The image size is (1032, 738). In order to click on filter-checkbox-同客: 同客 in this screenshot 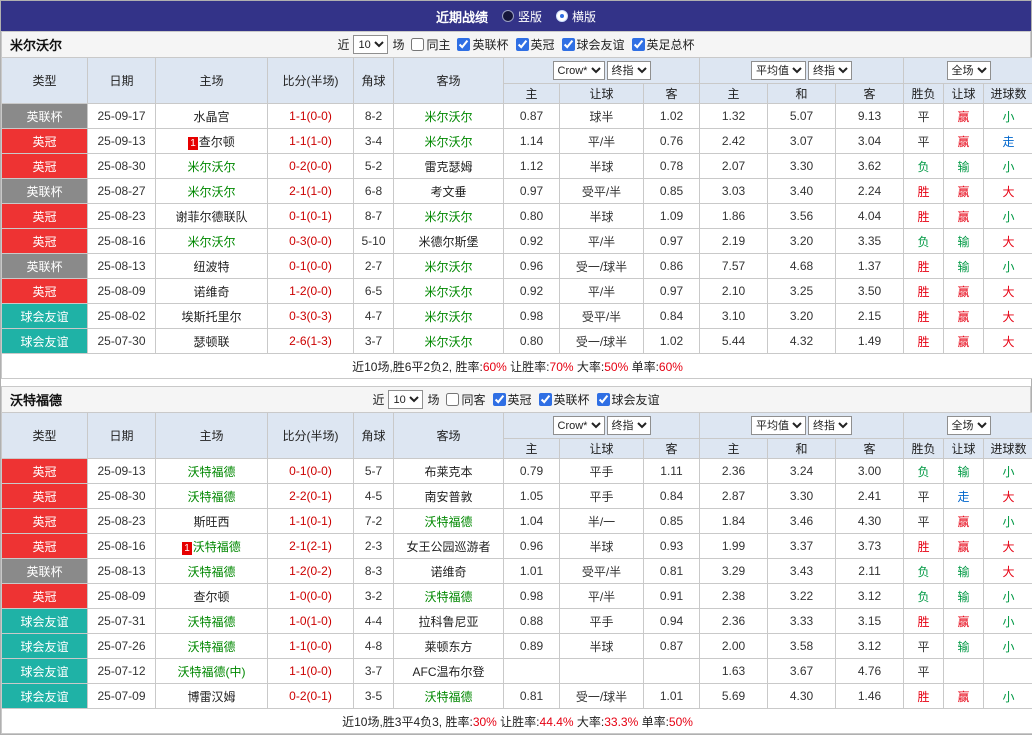, I will do `click(466, 399)`.